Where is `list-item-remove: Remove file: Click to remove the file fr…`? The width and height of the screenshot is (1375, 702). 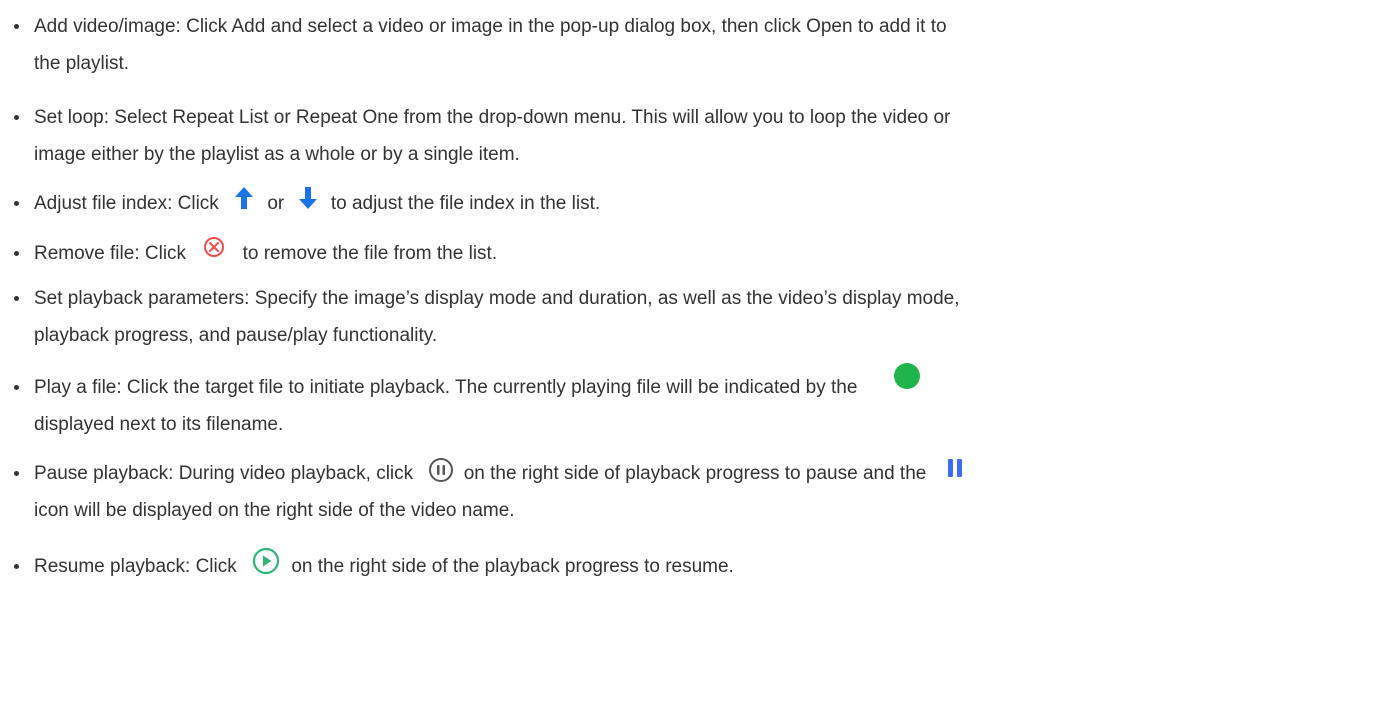
list-item-remove: Remove file: Click to remove the file fr… is located at coordinates (686, 253).